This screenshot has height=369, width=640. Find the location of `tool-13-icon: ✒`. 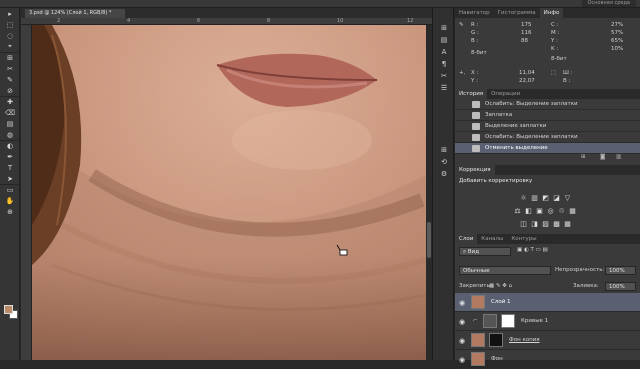

tool-13-icon: ✒ is located at coordinates (10, 156).